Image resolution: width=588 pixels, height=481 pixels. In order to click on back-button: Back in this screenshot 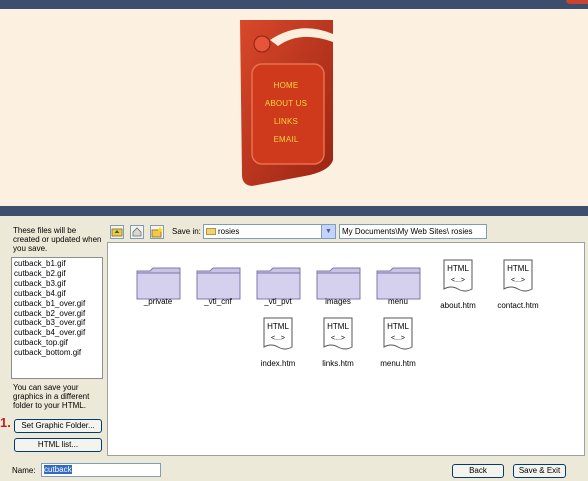, I will do `click(478, 471)`.